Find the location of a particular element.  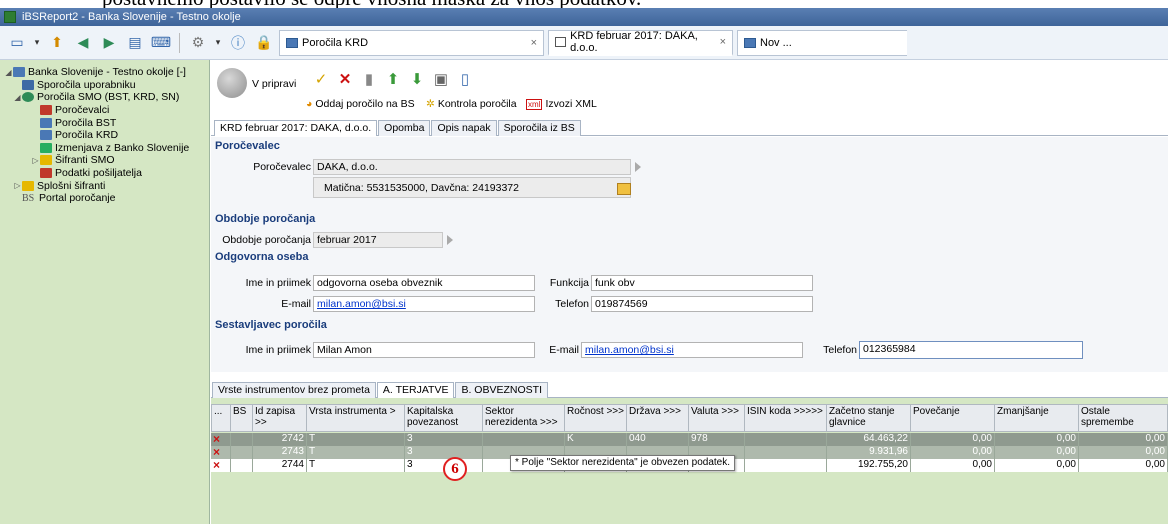

col-header: Vrsta instrumenta > is located at coordinates (356, 418).